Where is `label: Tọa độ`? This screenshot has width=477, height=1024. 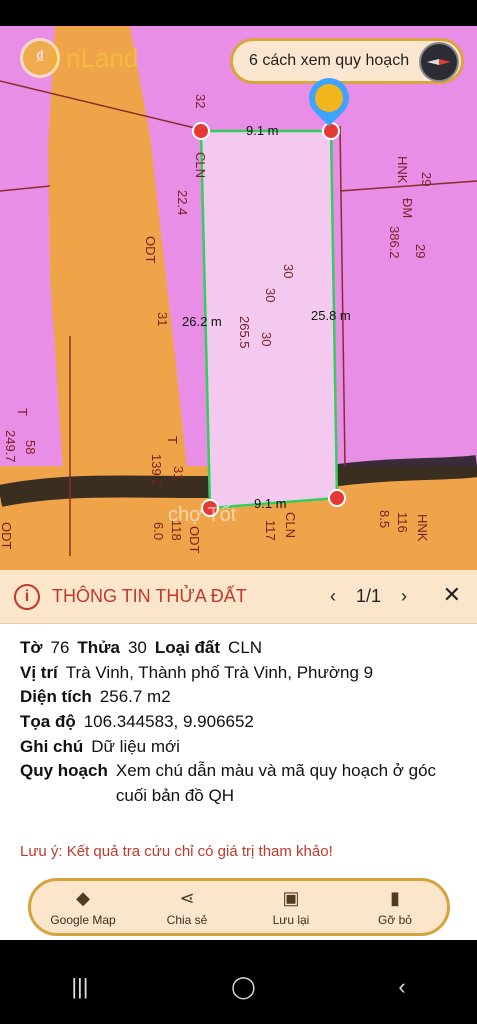
label: Tọa độ is located at coordinates (48, 721).